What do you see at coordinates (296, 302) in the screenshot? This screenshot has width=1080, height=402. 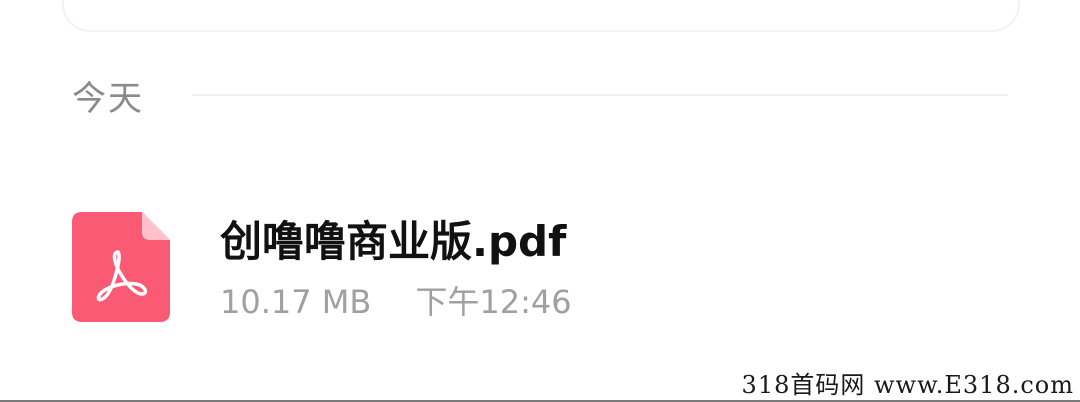 I see `file-size: 10.17 MB` at bounding box center [296, 302].